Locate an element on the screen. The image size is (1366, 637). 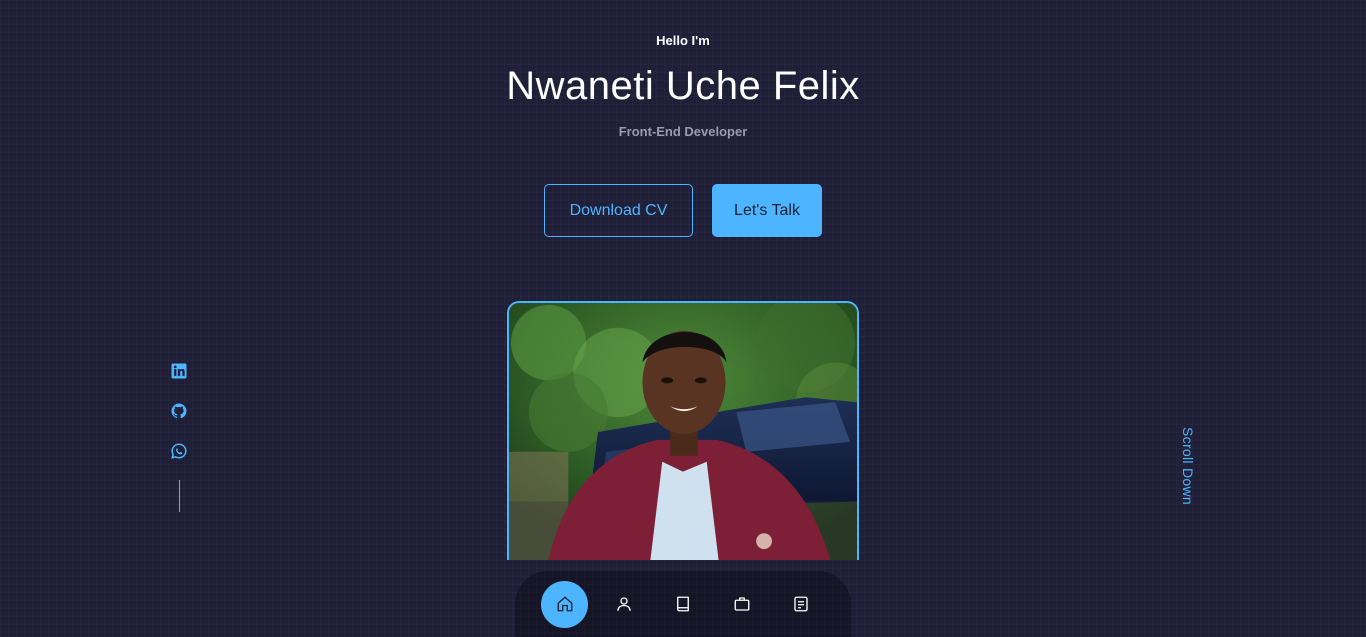
portrait-photo is located at coordinates (683, 431).